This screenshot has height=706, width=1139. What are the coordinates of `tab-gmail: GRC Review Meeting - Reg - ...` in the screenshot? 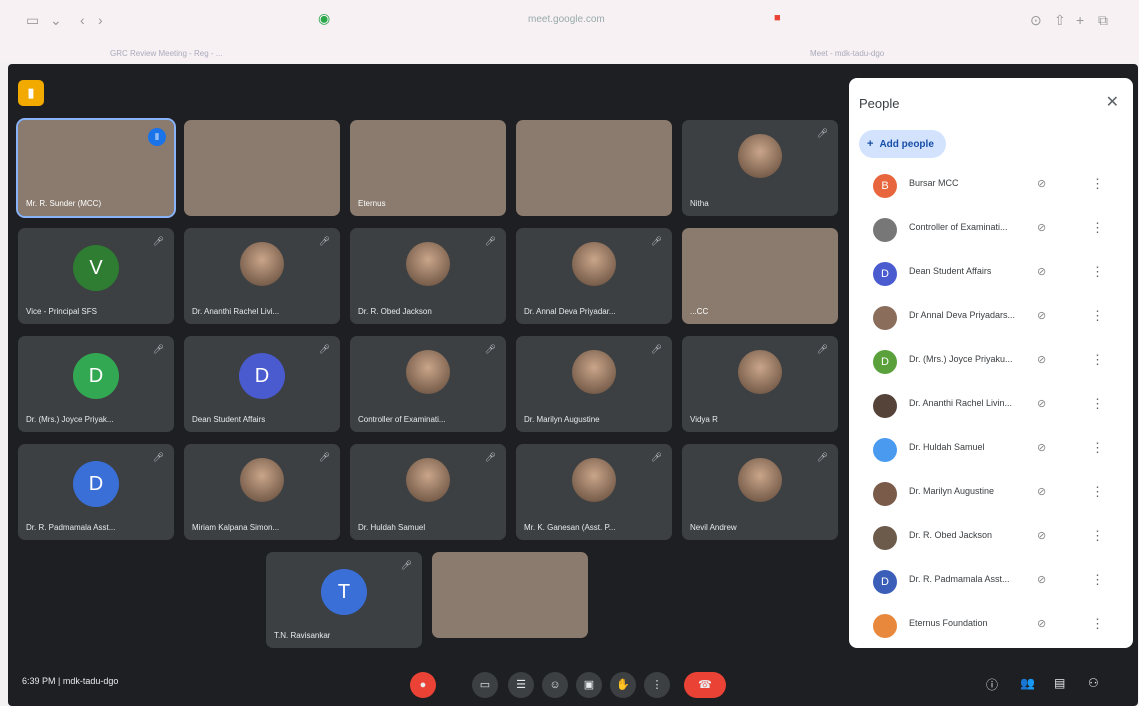 It's located at (166, 53).